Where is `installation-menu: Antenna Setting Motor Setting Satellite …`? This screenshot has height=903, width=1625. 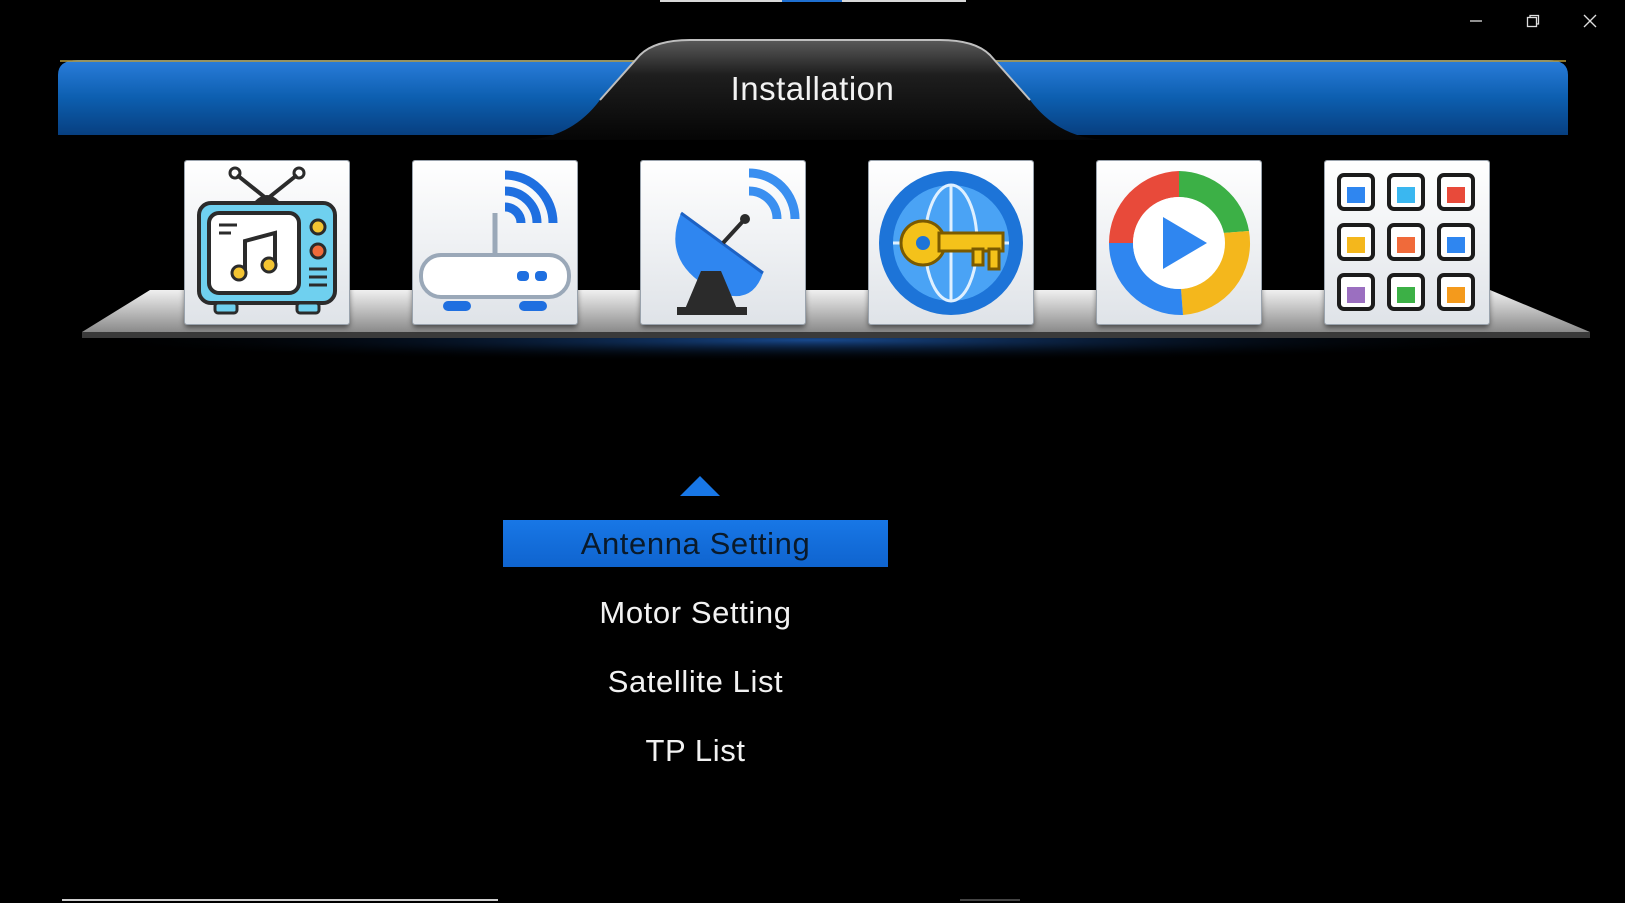
installation-menu: Antenna Setting Motor Setting Satellite … is located at coordinates (695, 658).